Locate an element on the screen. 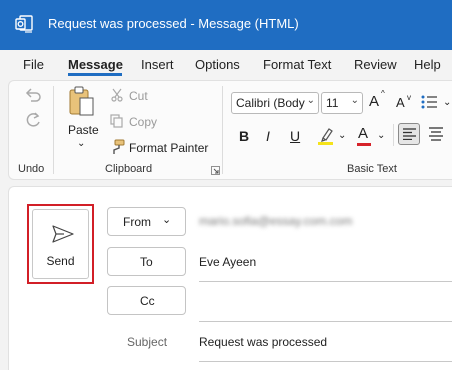  shrink-font-caret: v is located at coordinates (409, 97).